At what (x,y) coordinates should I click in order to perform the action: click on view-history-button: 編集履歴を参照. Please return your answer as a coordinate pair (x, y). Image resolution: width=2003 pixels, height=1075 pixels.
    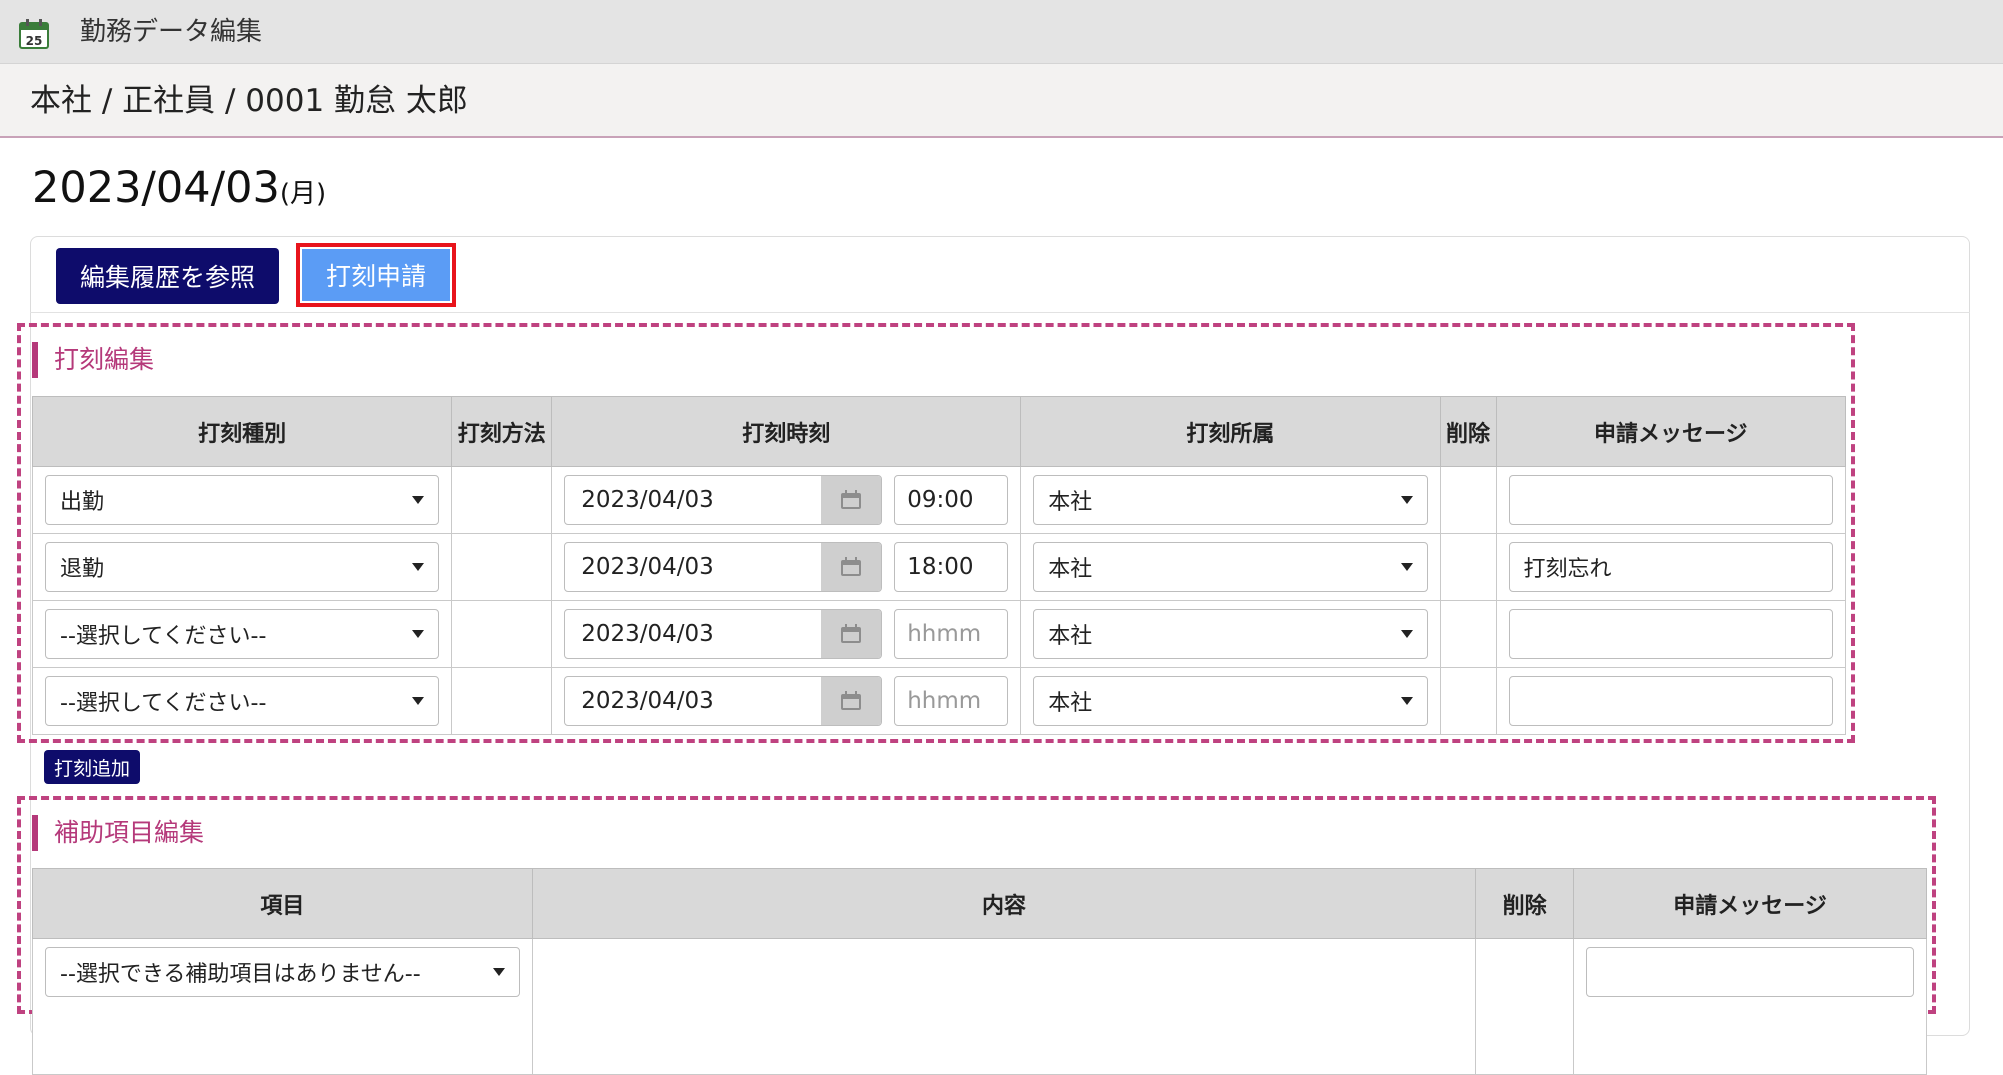
    Looking at the image, I should click on (167, 276).